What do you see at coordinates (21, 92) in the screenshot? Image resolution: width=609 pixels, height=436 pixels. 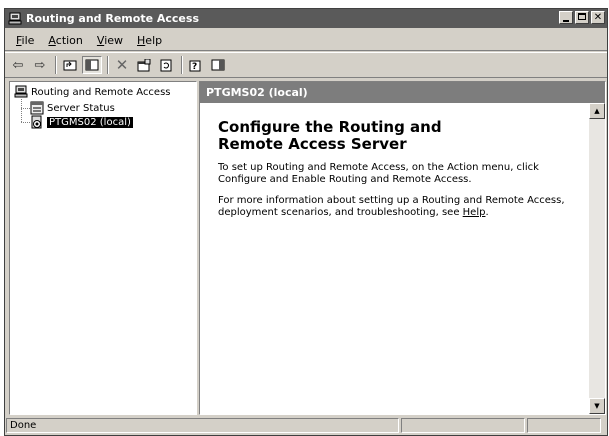 I see `routing-server-icon` at bounding box center [21, 92].